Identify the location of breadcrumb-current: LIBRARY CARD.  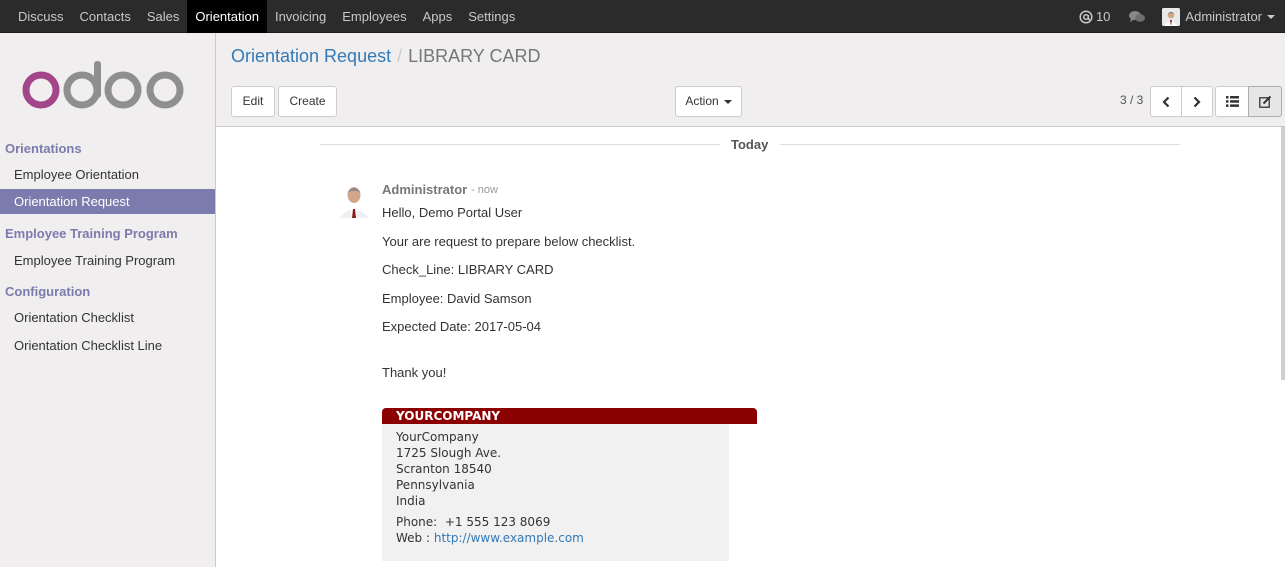
(474, 56).